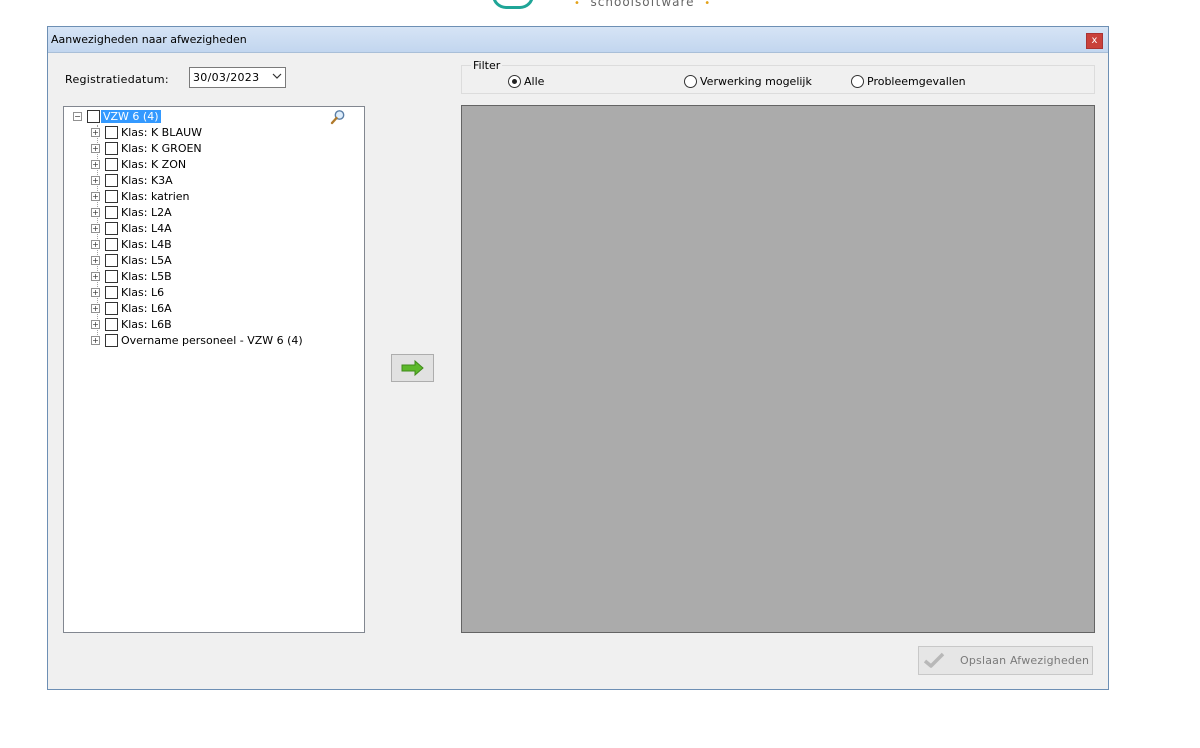  I want to click on radio-label-alle: Alle, so click(534, 81).